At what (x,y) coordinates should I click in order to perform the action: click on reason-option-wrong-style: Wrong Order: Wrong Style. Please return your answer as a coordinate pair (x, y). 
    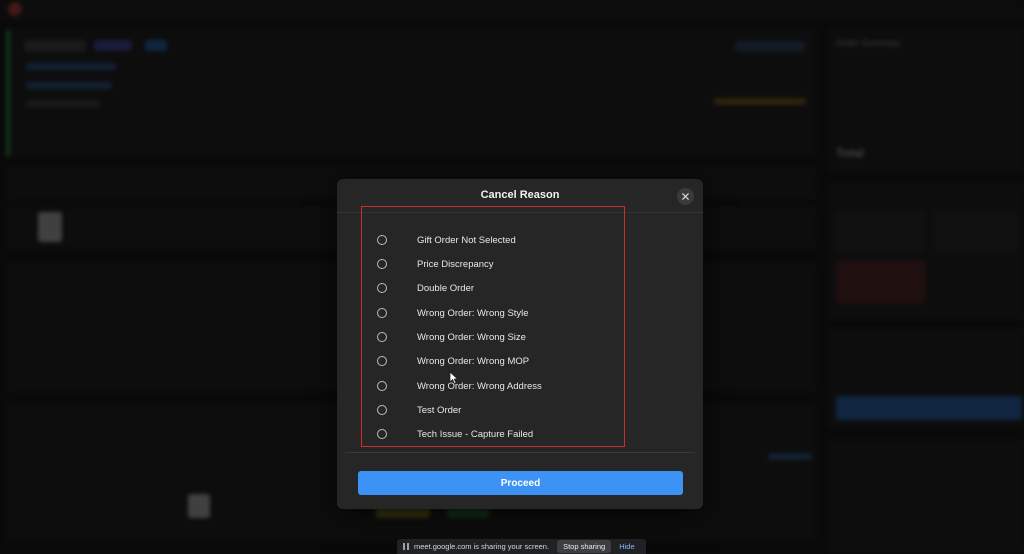
    Looking at the image, I should click on (502, 313).